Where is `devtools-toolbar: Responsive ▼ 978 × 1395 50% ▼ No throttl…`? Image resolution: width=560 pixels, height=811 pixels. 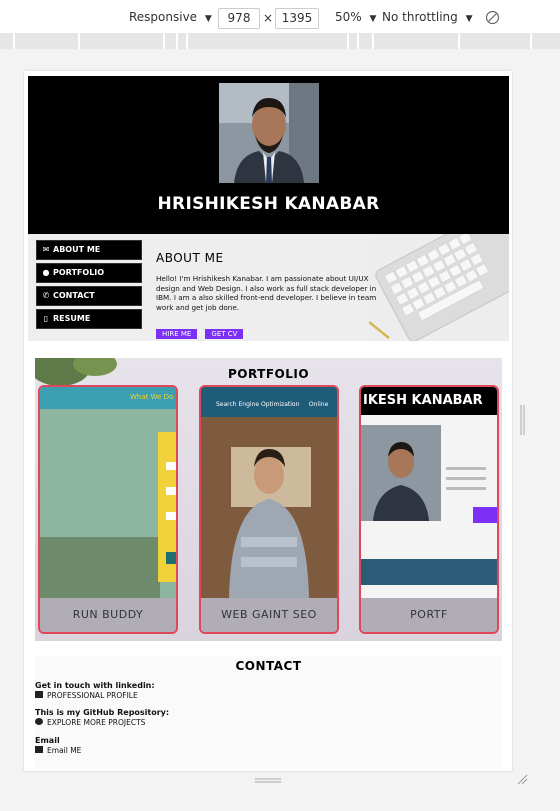 devtools-toolbar: Responsive ▼ 978 × 1395 50% ▼ No throttl… is located at coordinates (280, 18).